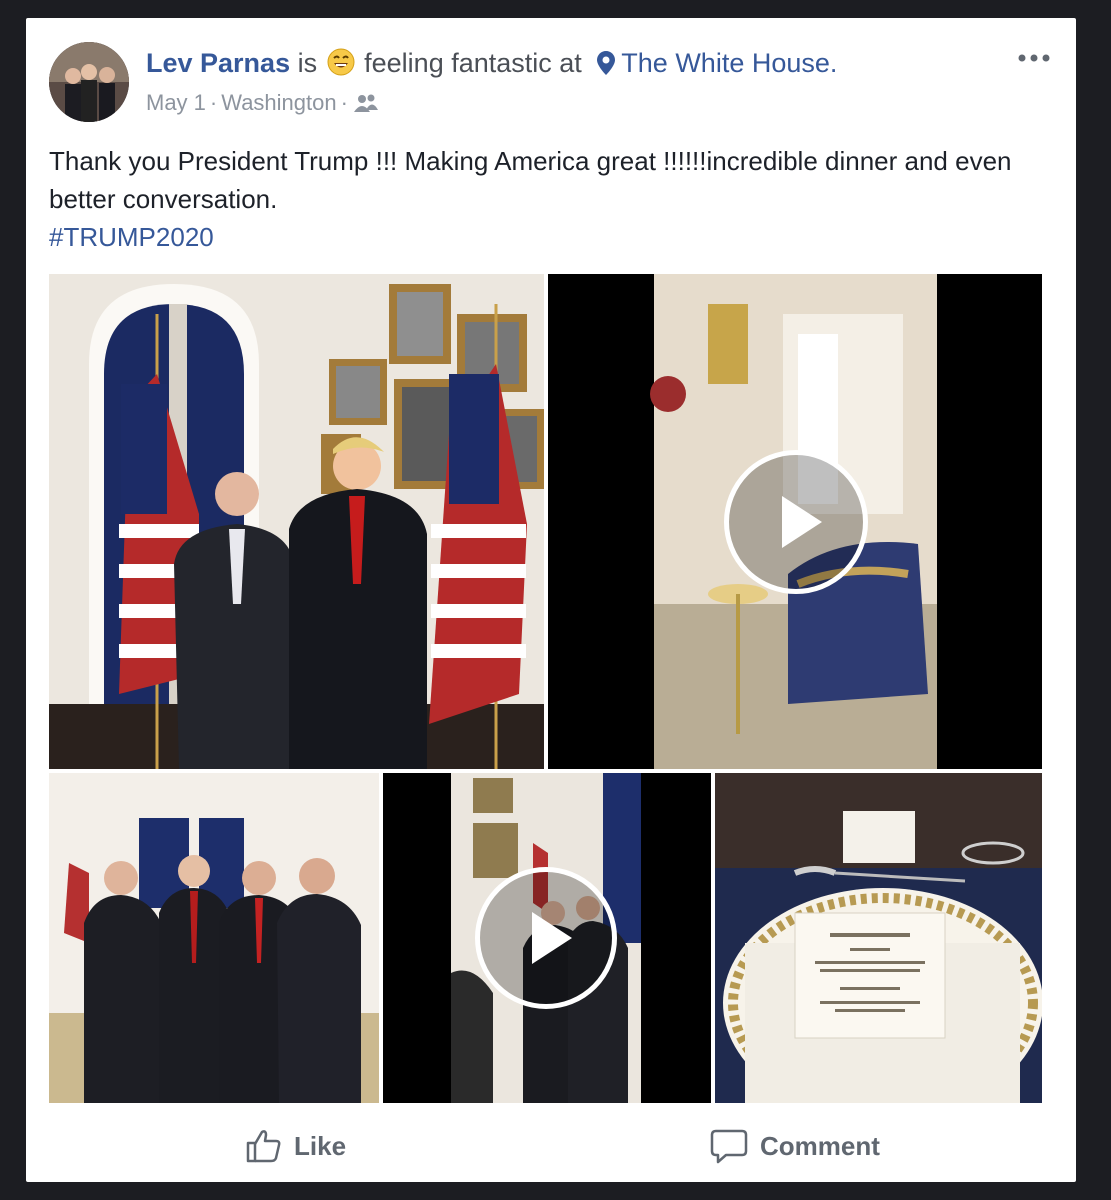 Image resolution: width=1111 pixels, height=1200 pixels. Describe the element at coordinates (341, 65) in the screenshot. I see `grinning-face-icon` at that location.